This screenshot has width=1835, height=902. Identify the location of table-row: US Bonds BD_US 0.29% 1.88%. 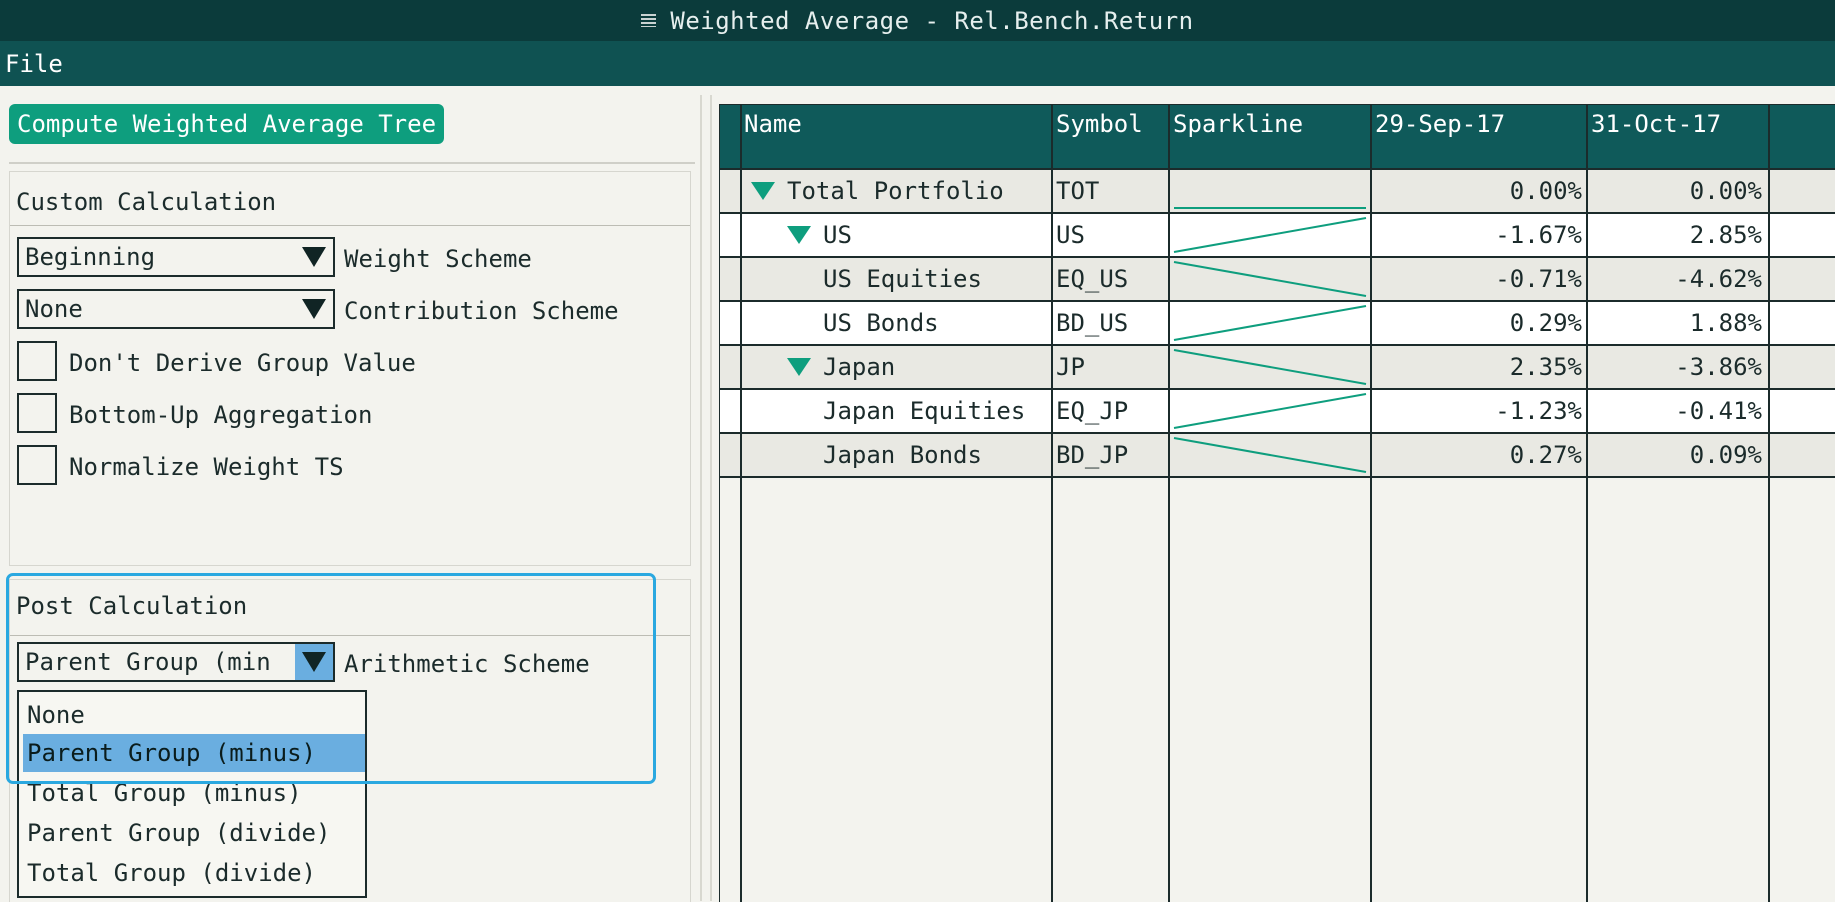
(1277, 323).